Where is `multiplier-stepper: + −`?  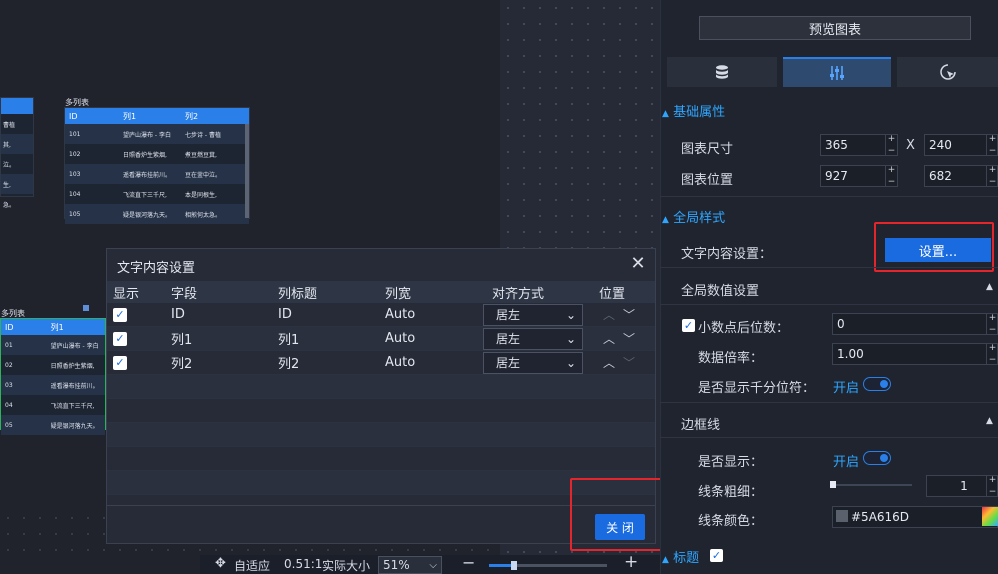
multiplier-stepper: + − is located at coordinates (992, 354).